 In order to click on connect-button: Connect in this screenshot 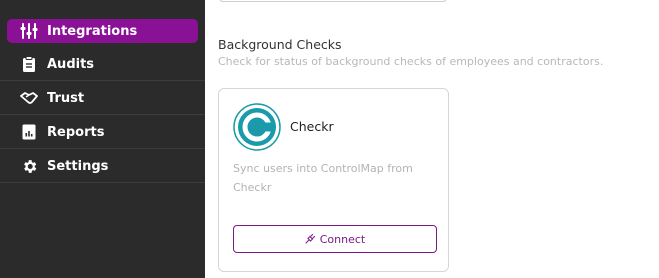, I will do `click(335, 239)`.